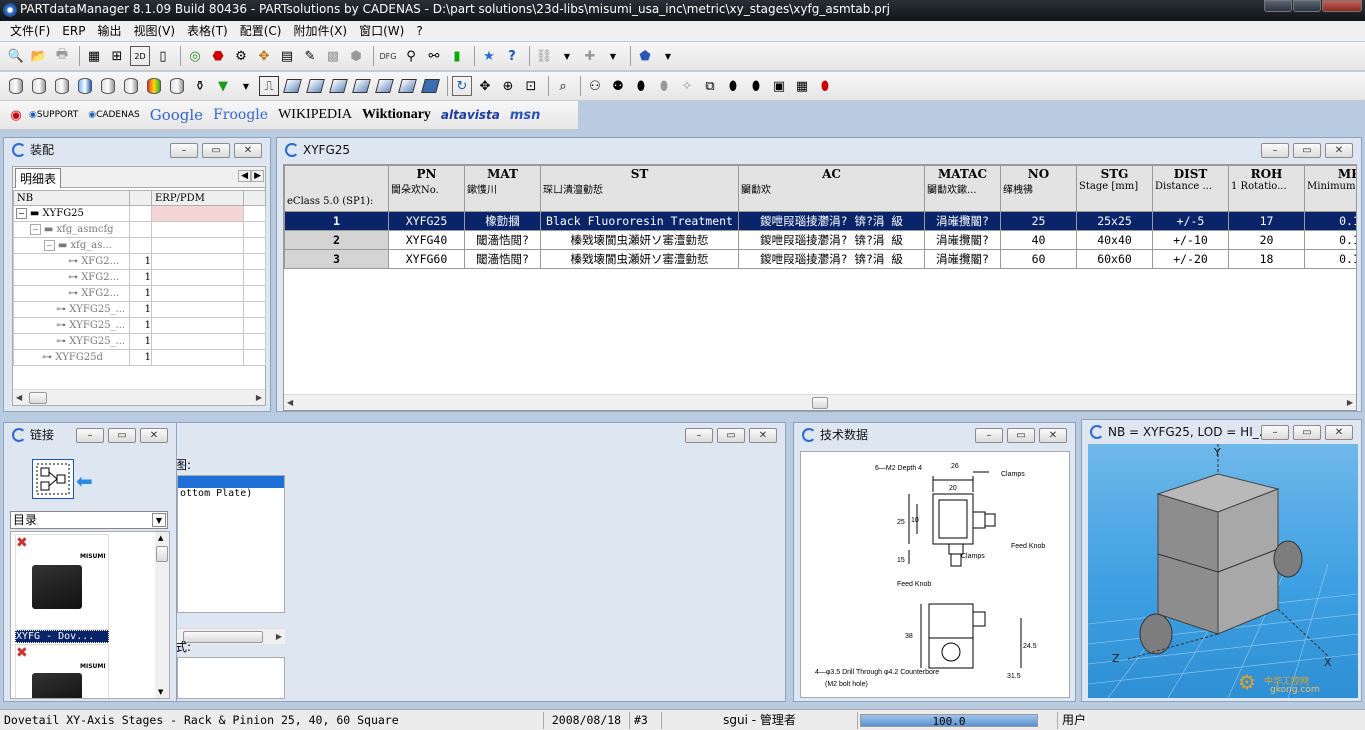  Describe the element at coordinates (94, 56) in the screenshot. I see `view-table-icon: ▦` at that location.